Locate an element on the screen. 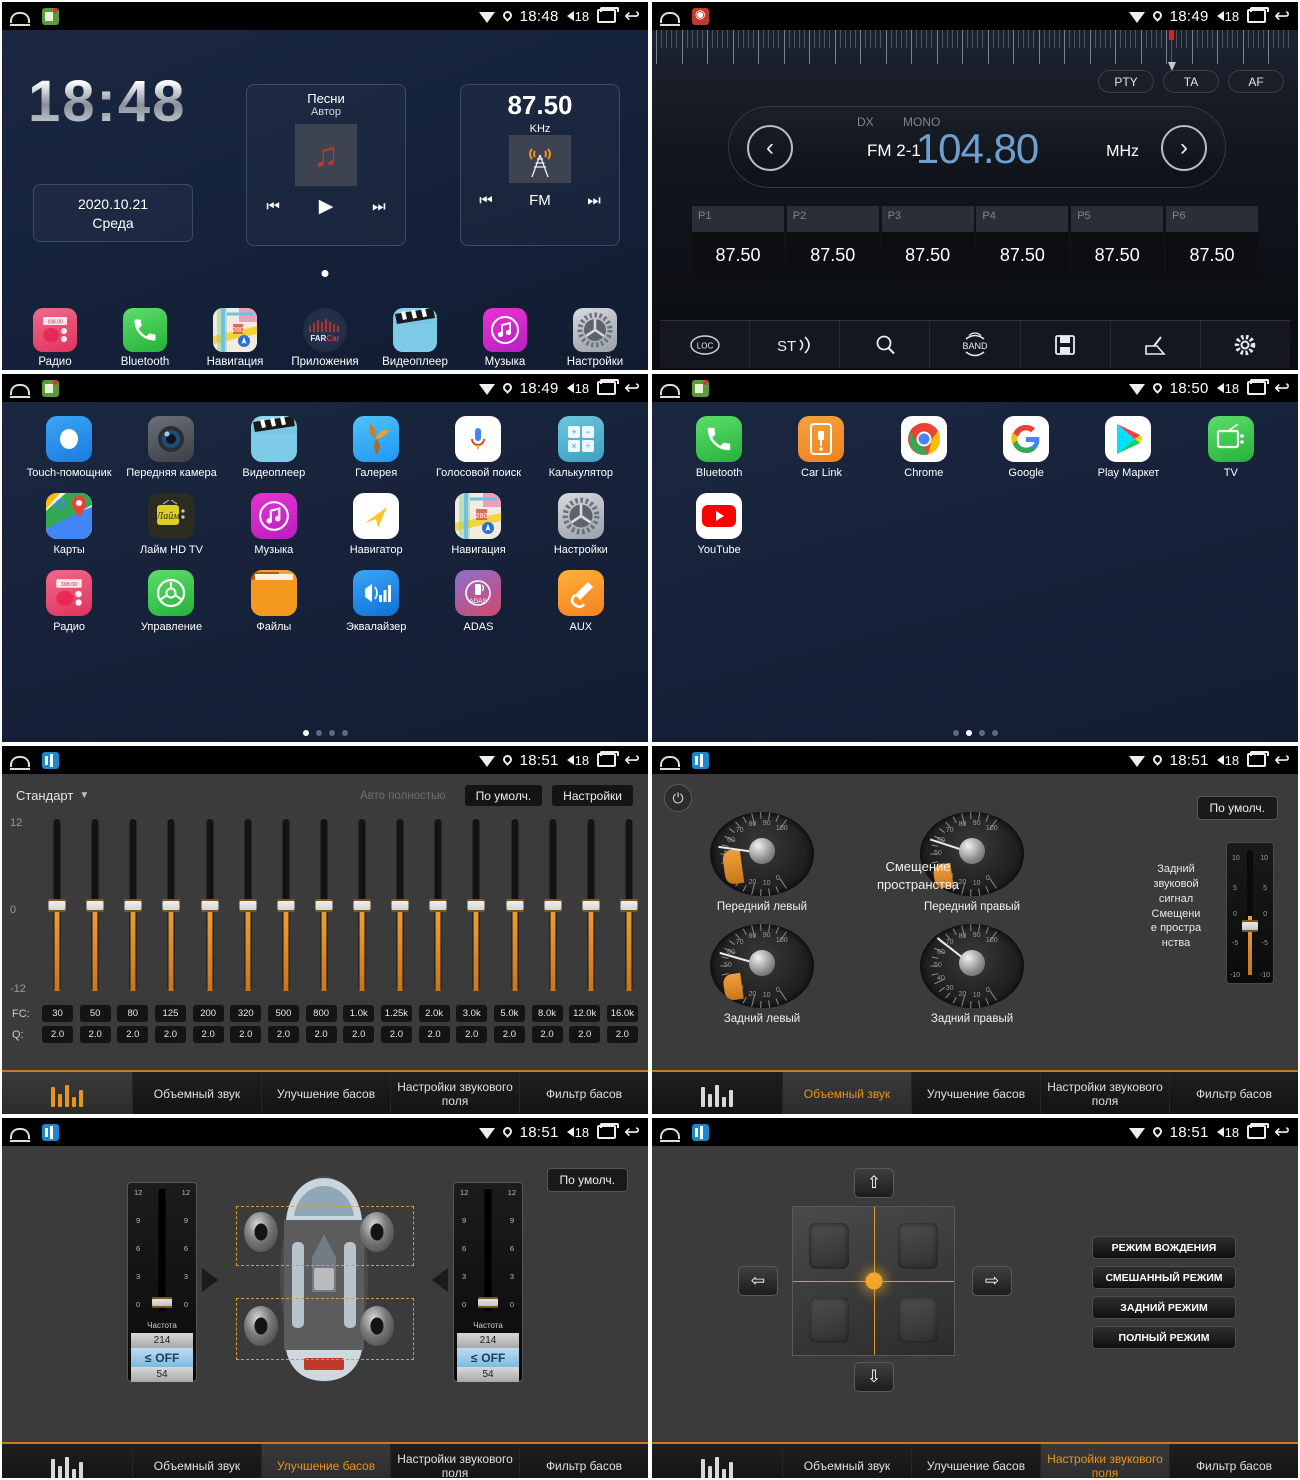 This screenshot has width=1300, height=1480. app-bluetooth: Bluetooth is located at coordinates (719, 447).